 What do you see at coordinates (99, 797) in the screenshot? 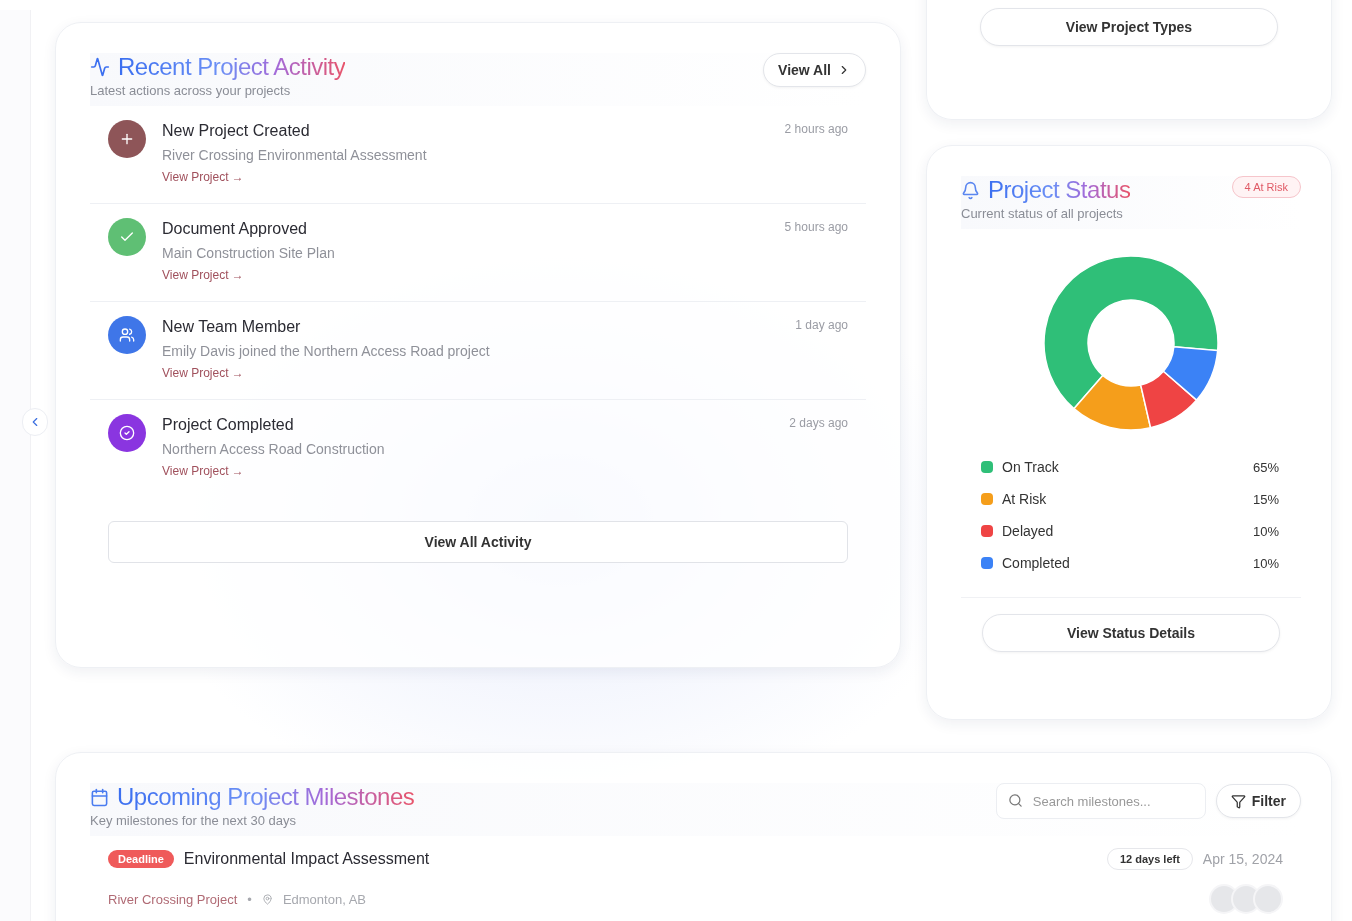
I see `calendar-icon` at bounding box center [99, 797].